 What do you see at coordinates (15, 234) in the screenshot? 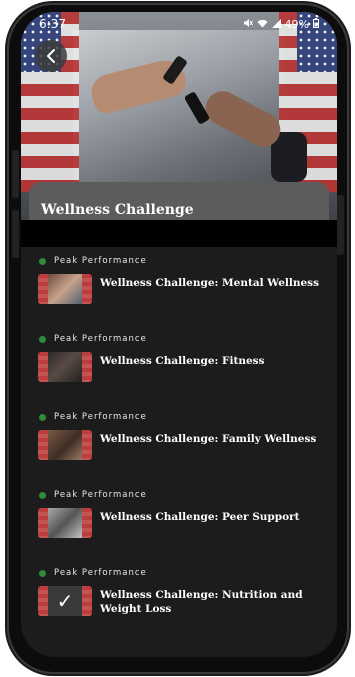
I see `volume-down-button` at bounding box center [15, 234].